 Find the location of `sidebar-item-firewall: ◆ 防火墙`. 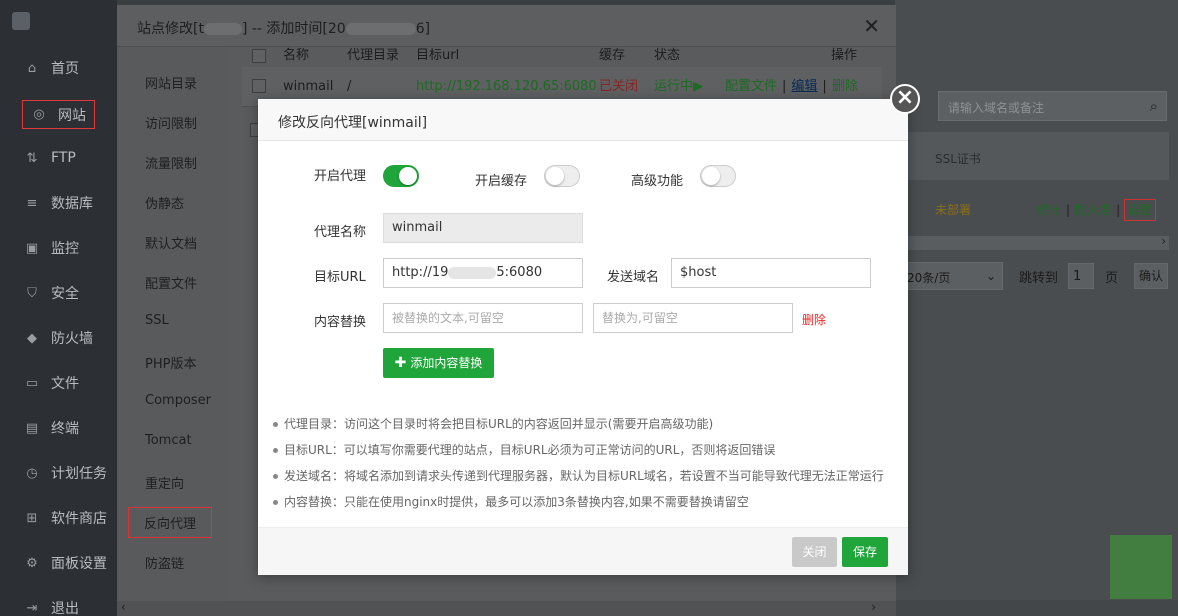

sidebar-item-firewall: ◆ 防火墙 is located at coordinates (58, 338).